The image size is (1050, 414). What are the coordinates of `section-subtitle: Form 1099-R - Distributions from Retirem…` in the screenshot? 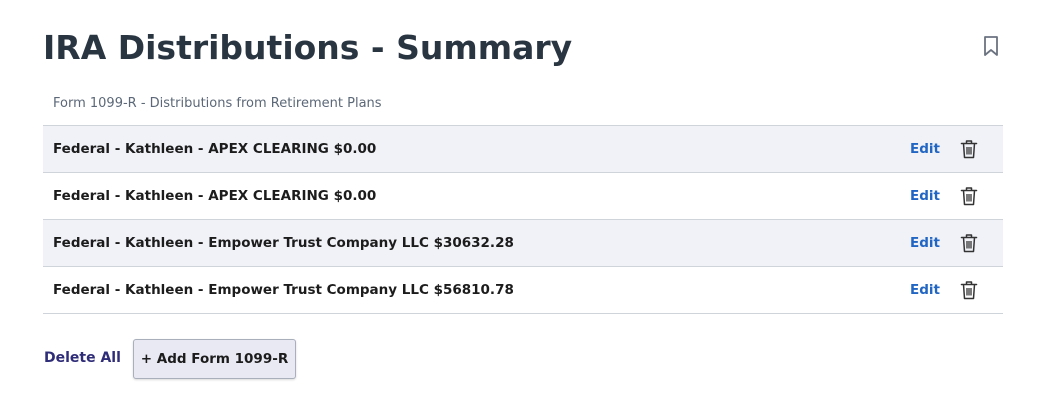 It's located at (217, 103).